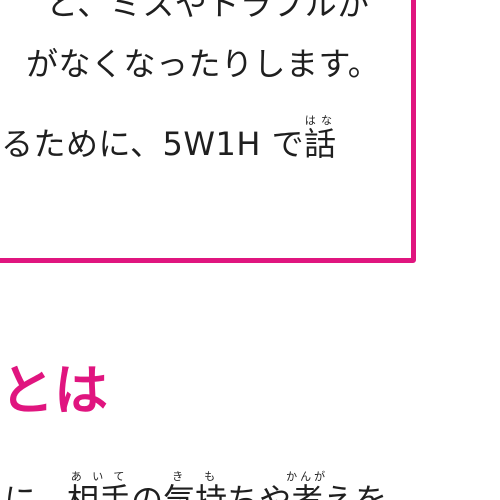 This screenshot has width=500, height=500. I want to click on box-text-line-1: と、ミスやトラブルが, so click(208, 11).